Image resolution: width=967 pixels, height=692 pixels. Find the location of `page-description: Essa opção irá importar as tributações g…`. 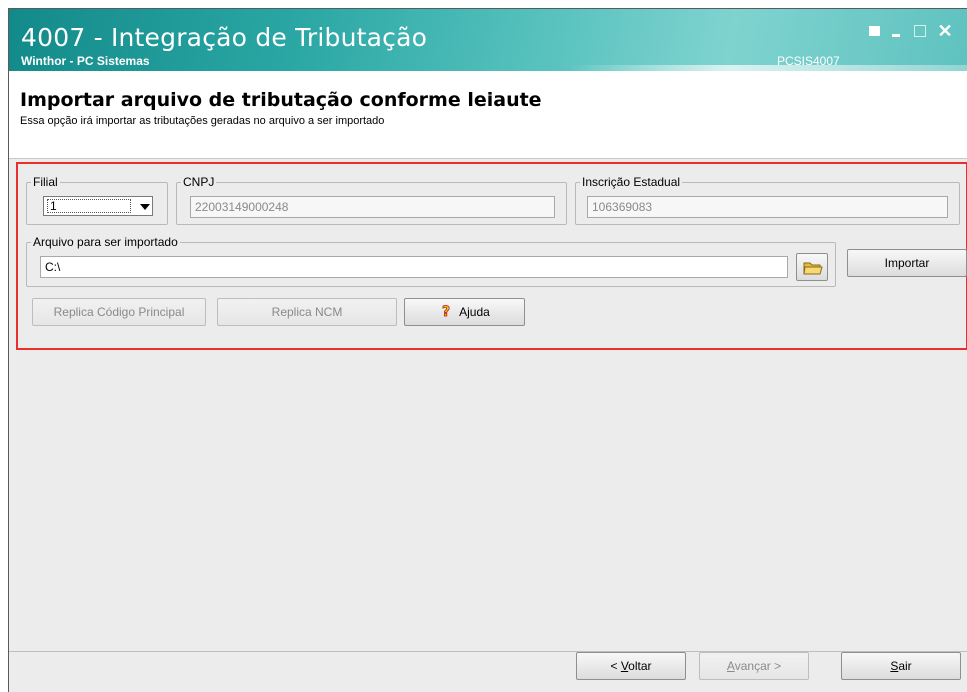

page-description: Essa opção irá importar as tributações g… is located at coordinates (202, 121).